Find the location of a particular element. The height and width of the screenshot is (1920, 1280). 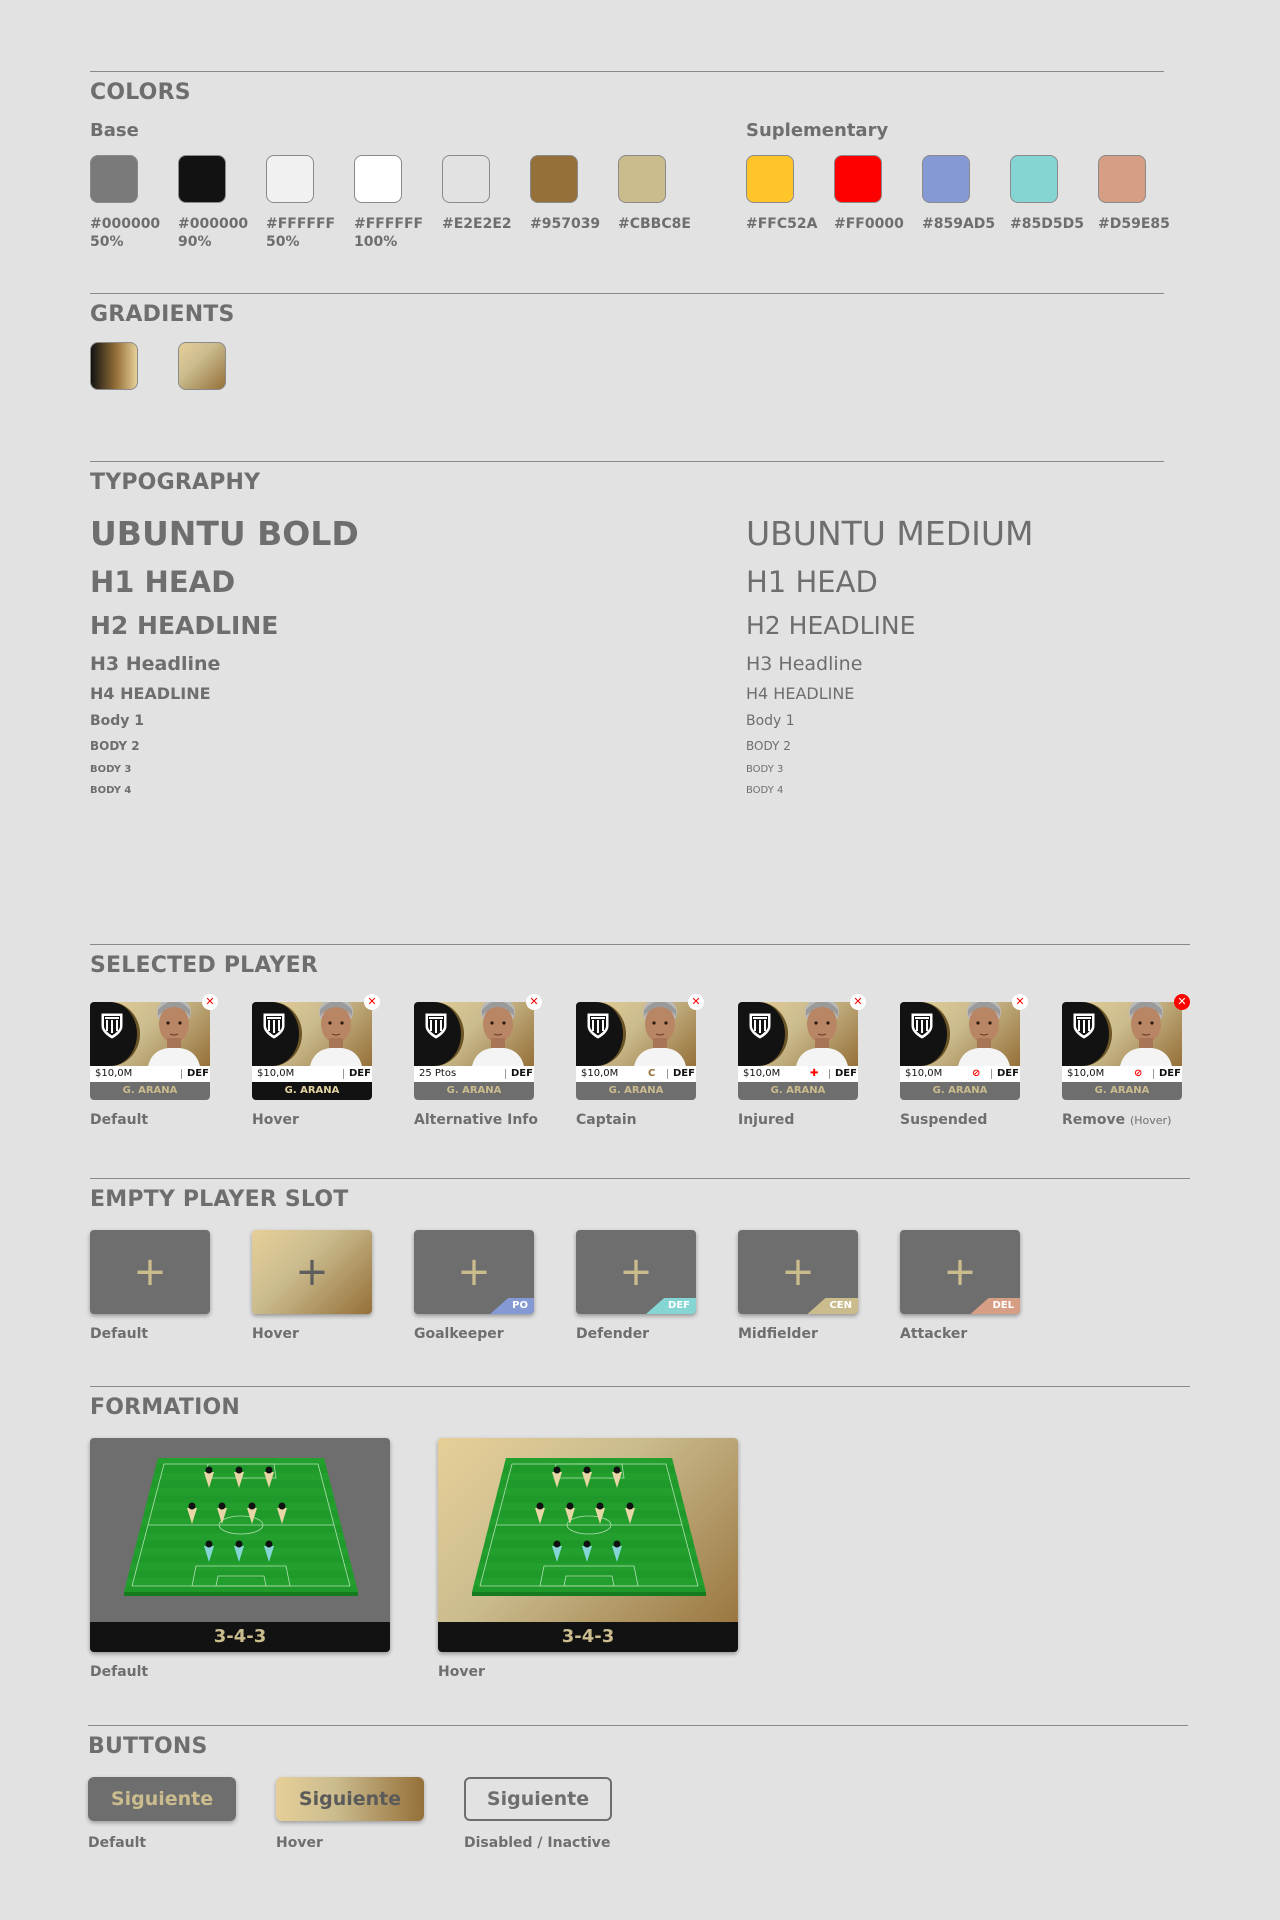

player-card: ✕ $10,0M ✚ DEF G. ARANA Injured is located at coordinates (802, 1061).